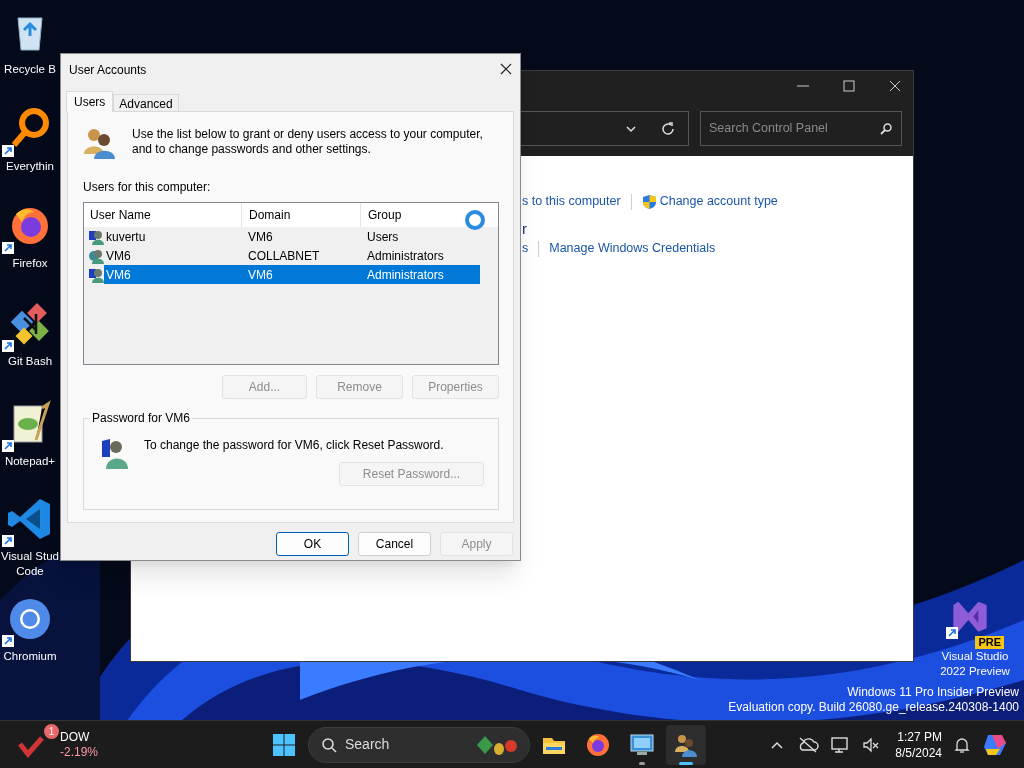 This screenshot has width=1024, height=768. What do you see at coordinates (668, 128) in the screenshot?
I see `refresh-icon` at bounding box center [668, 128].